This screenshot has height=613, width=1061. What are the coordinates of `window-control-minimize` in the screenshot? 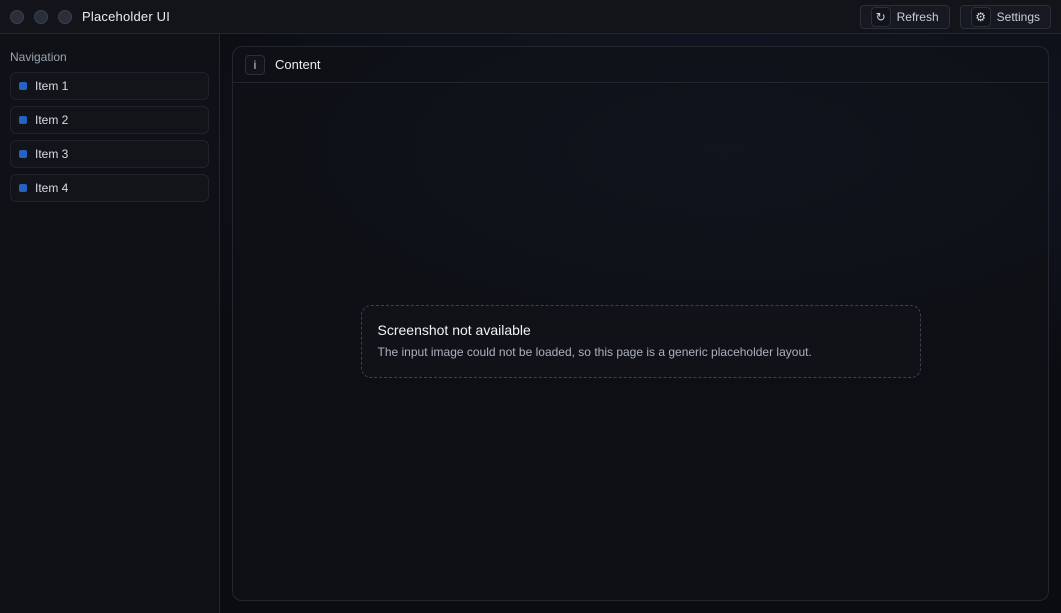 It's located at (41, 16).